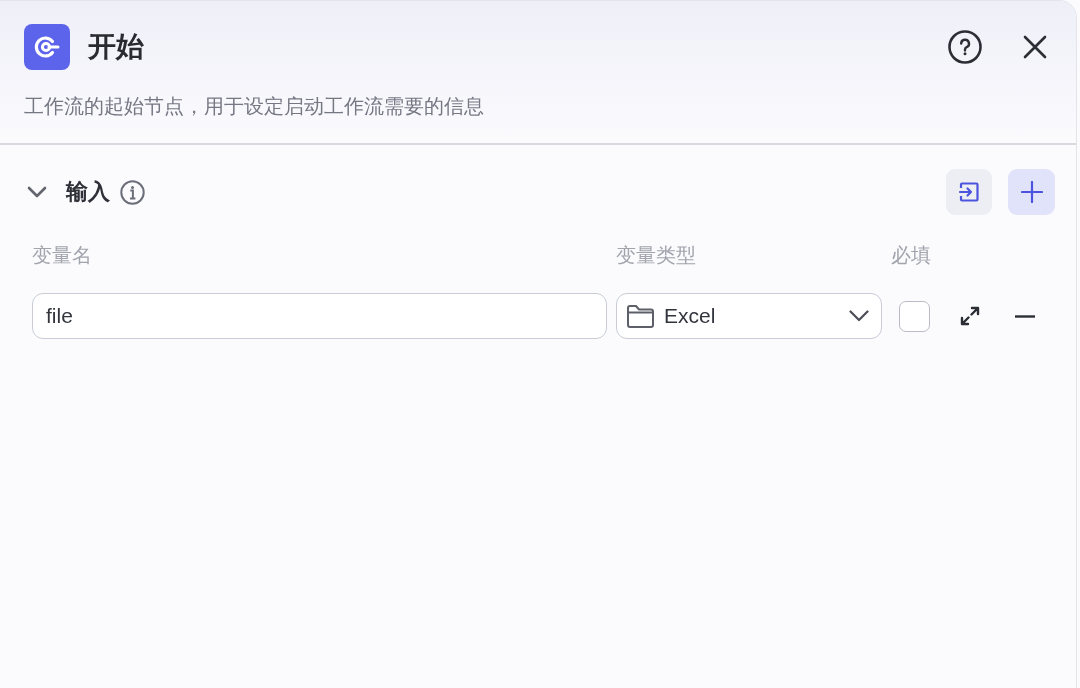 This screenshot has height=688, width=1080. I want to click on section-title: 输入, so click(88, 192).